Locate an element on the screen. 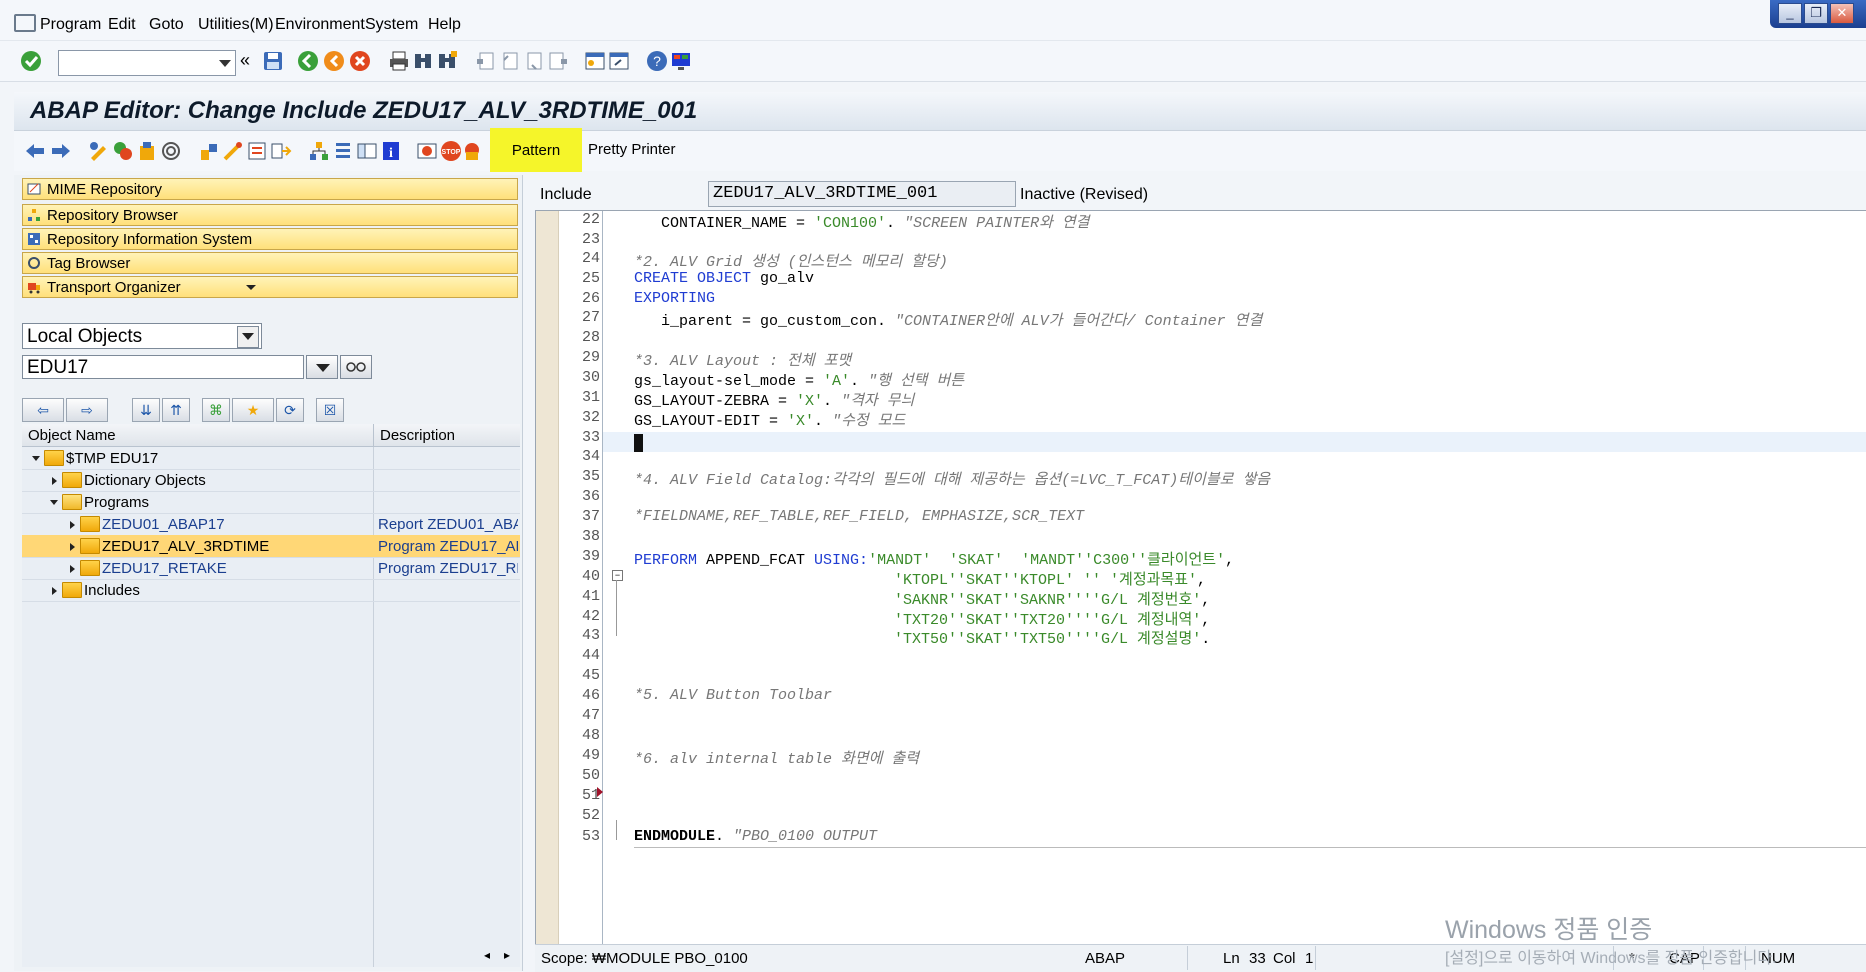  favorites-button: ★ is located at coordinates (253, 410).